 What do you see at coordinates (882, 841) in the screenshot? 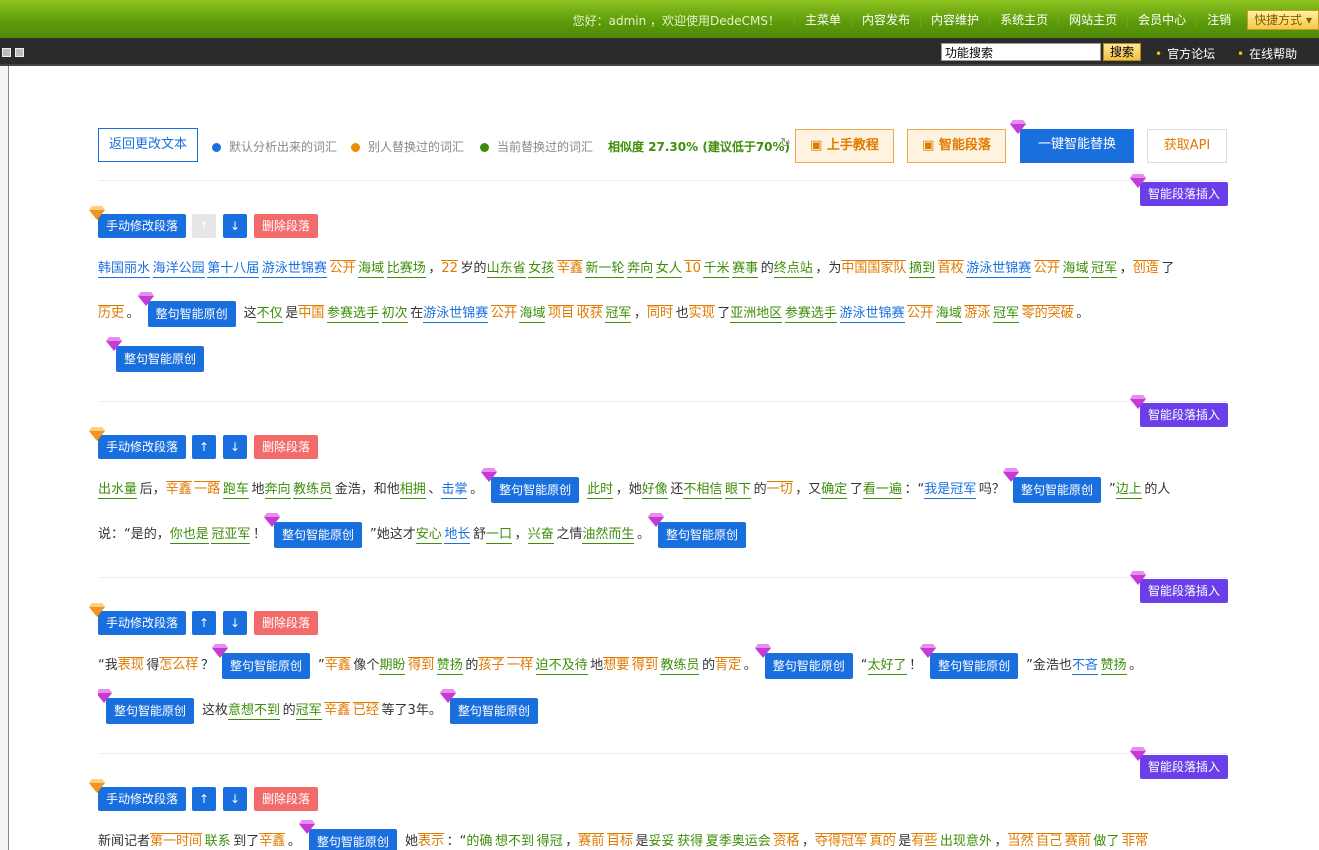
I see `replaced-word-others: 真的` at bounding box center [882, 841].